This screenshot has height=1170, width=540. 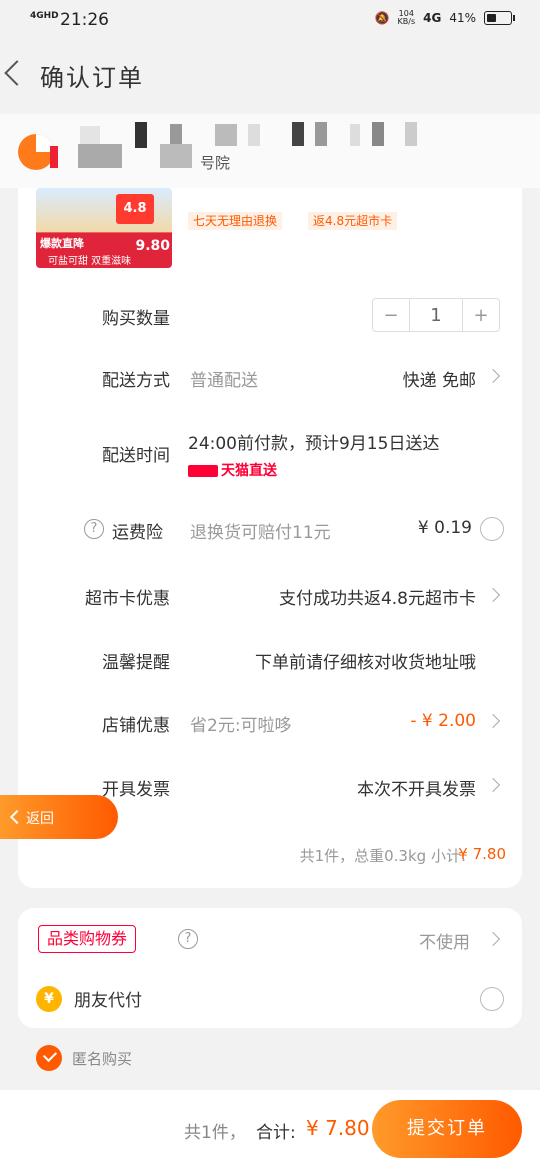 What do you see at coordinates (432, 18) in the screenshot?
I see `network-4g: 4G` at bounding box center [432, 18].